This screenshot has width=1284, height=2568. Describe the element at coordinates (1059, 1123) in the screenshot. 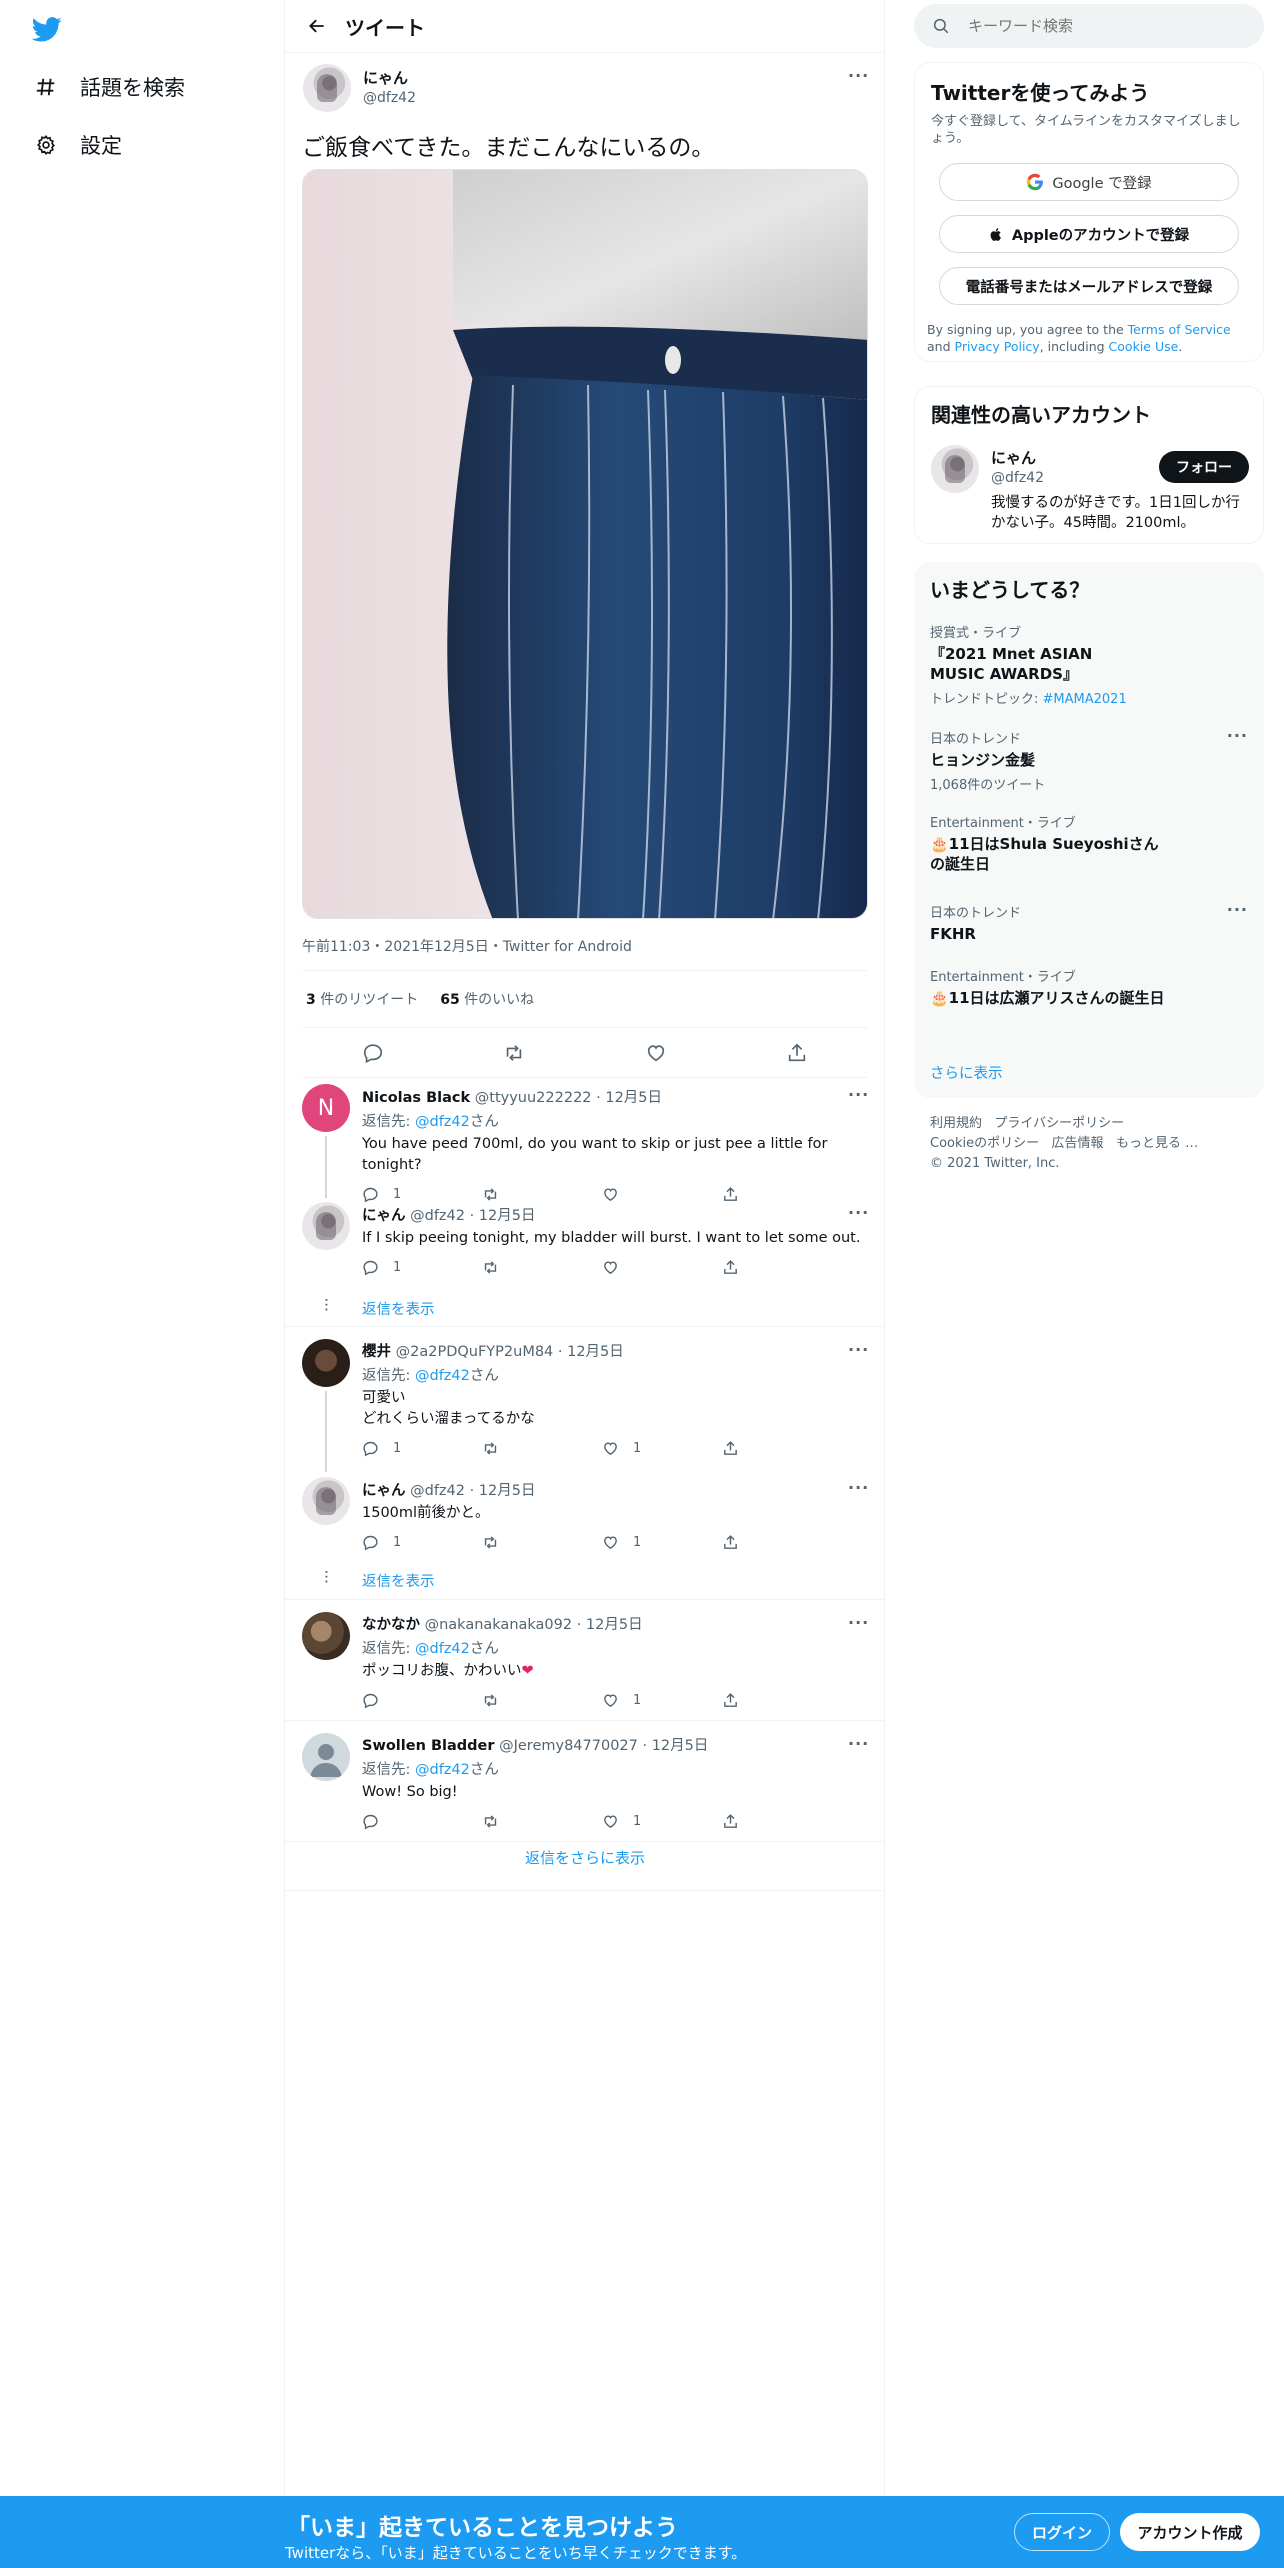

I see `privacy-link: プライバシーポリシー` at that location.